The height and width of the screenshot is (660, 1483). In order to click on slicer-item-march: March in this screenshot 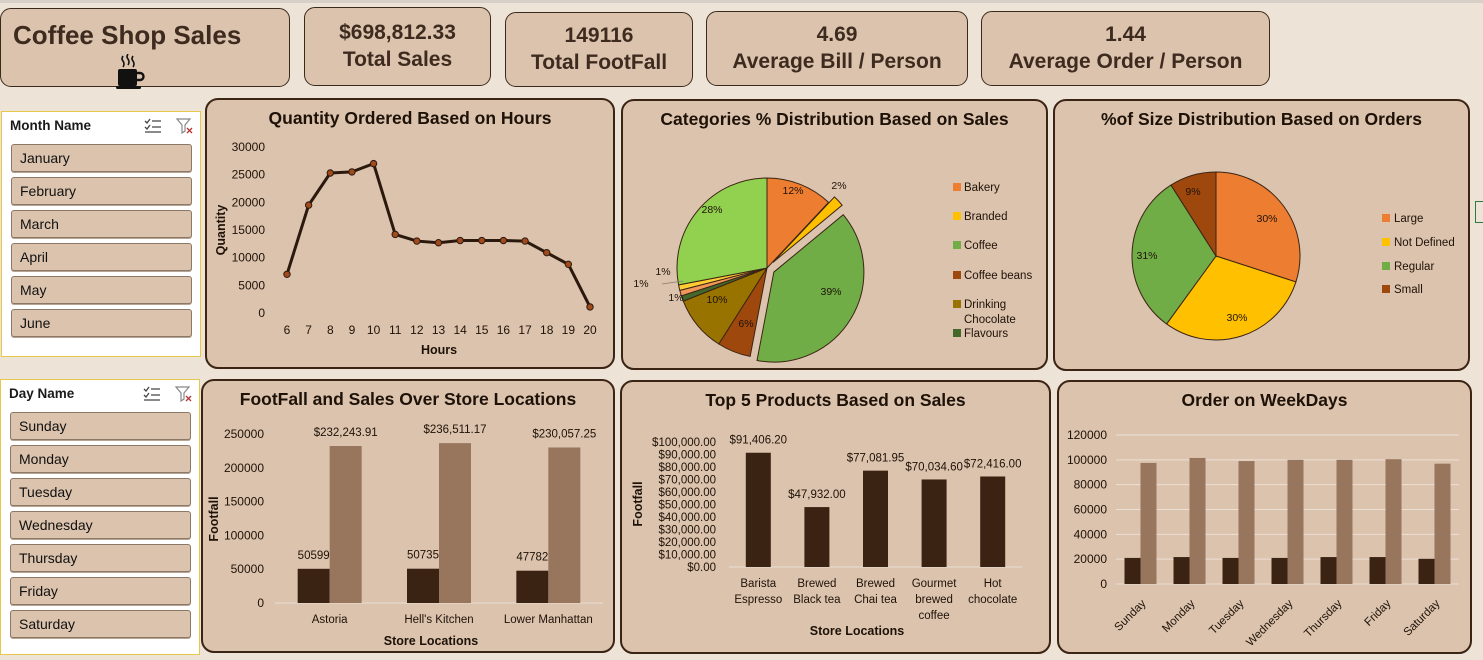, I will do `click(101, 224)`.